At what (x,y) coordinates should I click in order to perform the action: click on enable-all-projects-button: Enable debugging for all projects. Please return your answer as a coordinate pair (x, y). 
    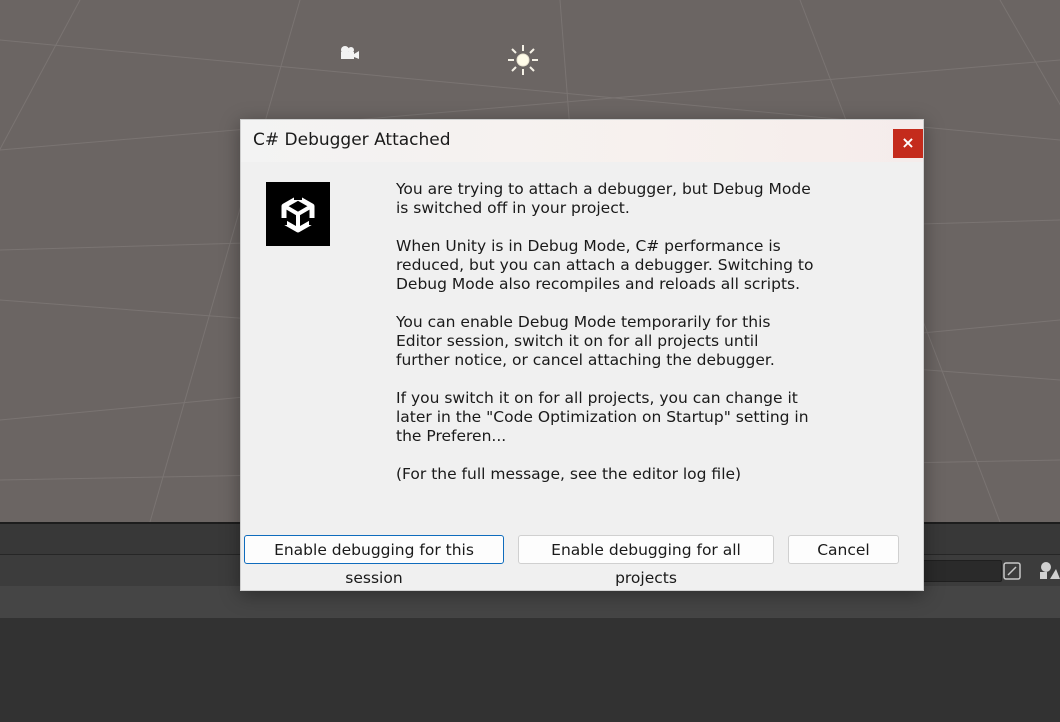
    Looking at the image, I should click on (646, 561).